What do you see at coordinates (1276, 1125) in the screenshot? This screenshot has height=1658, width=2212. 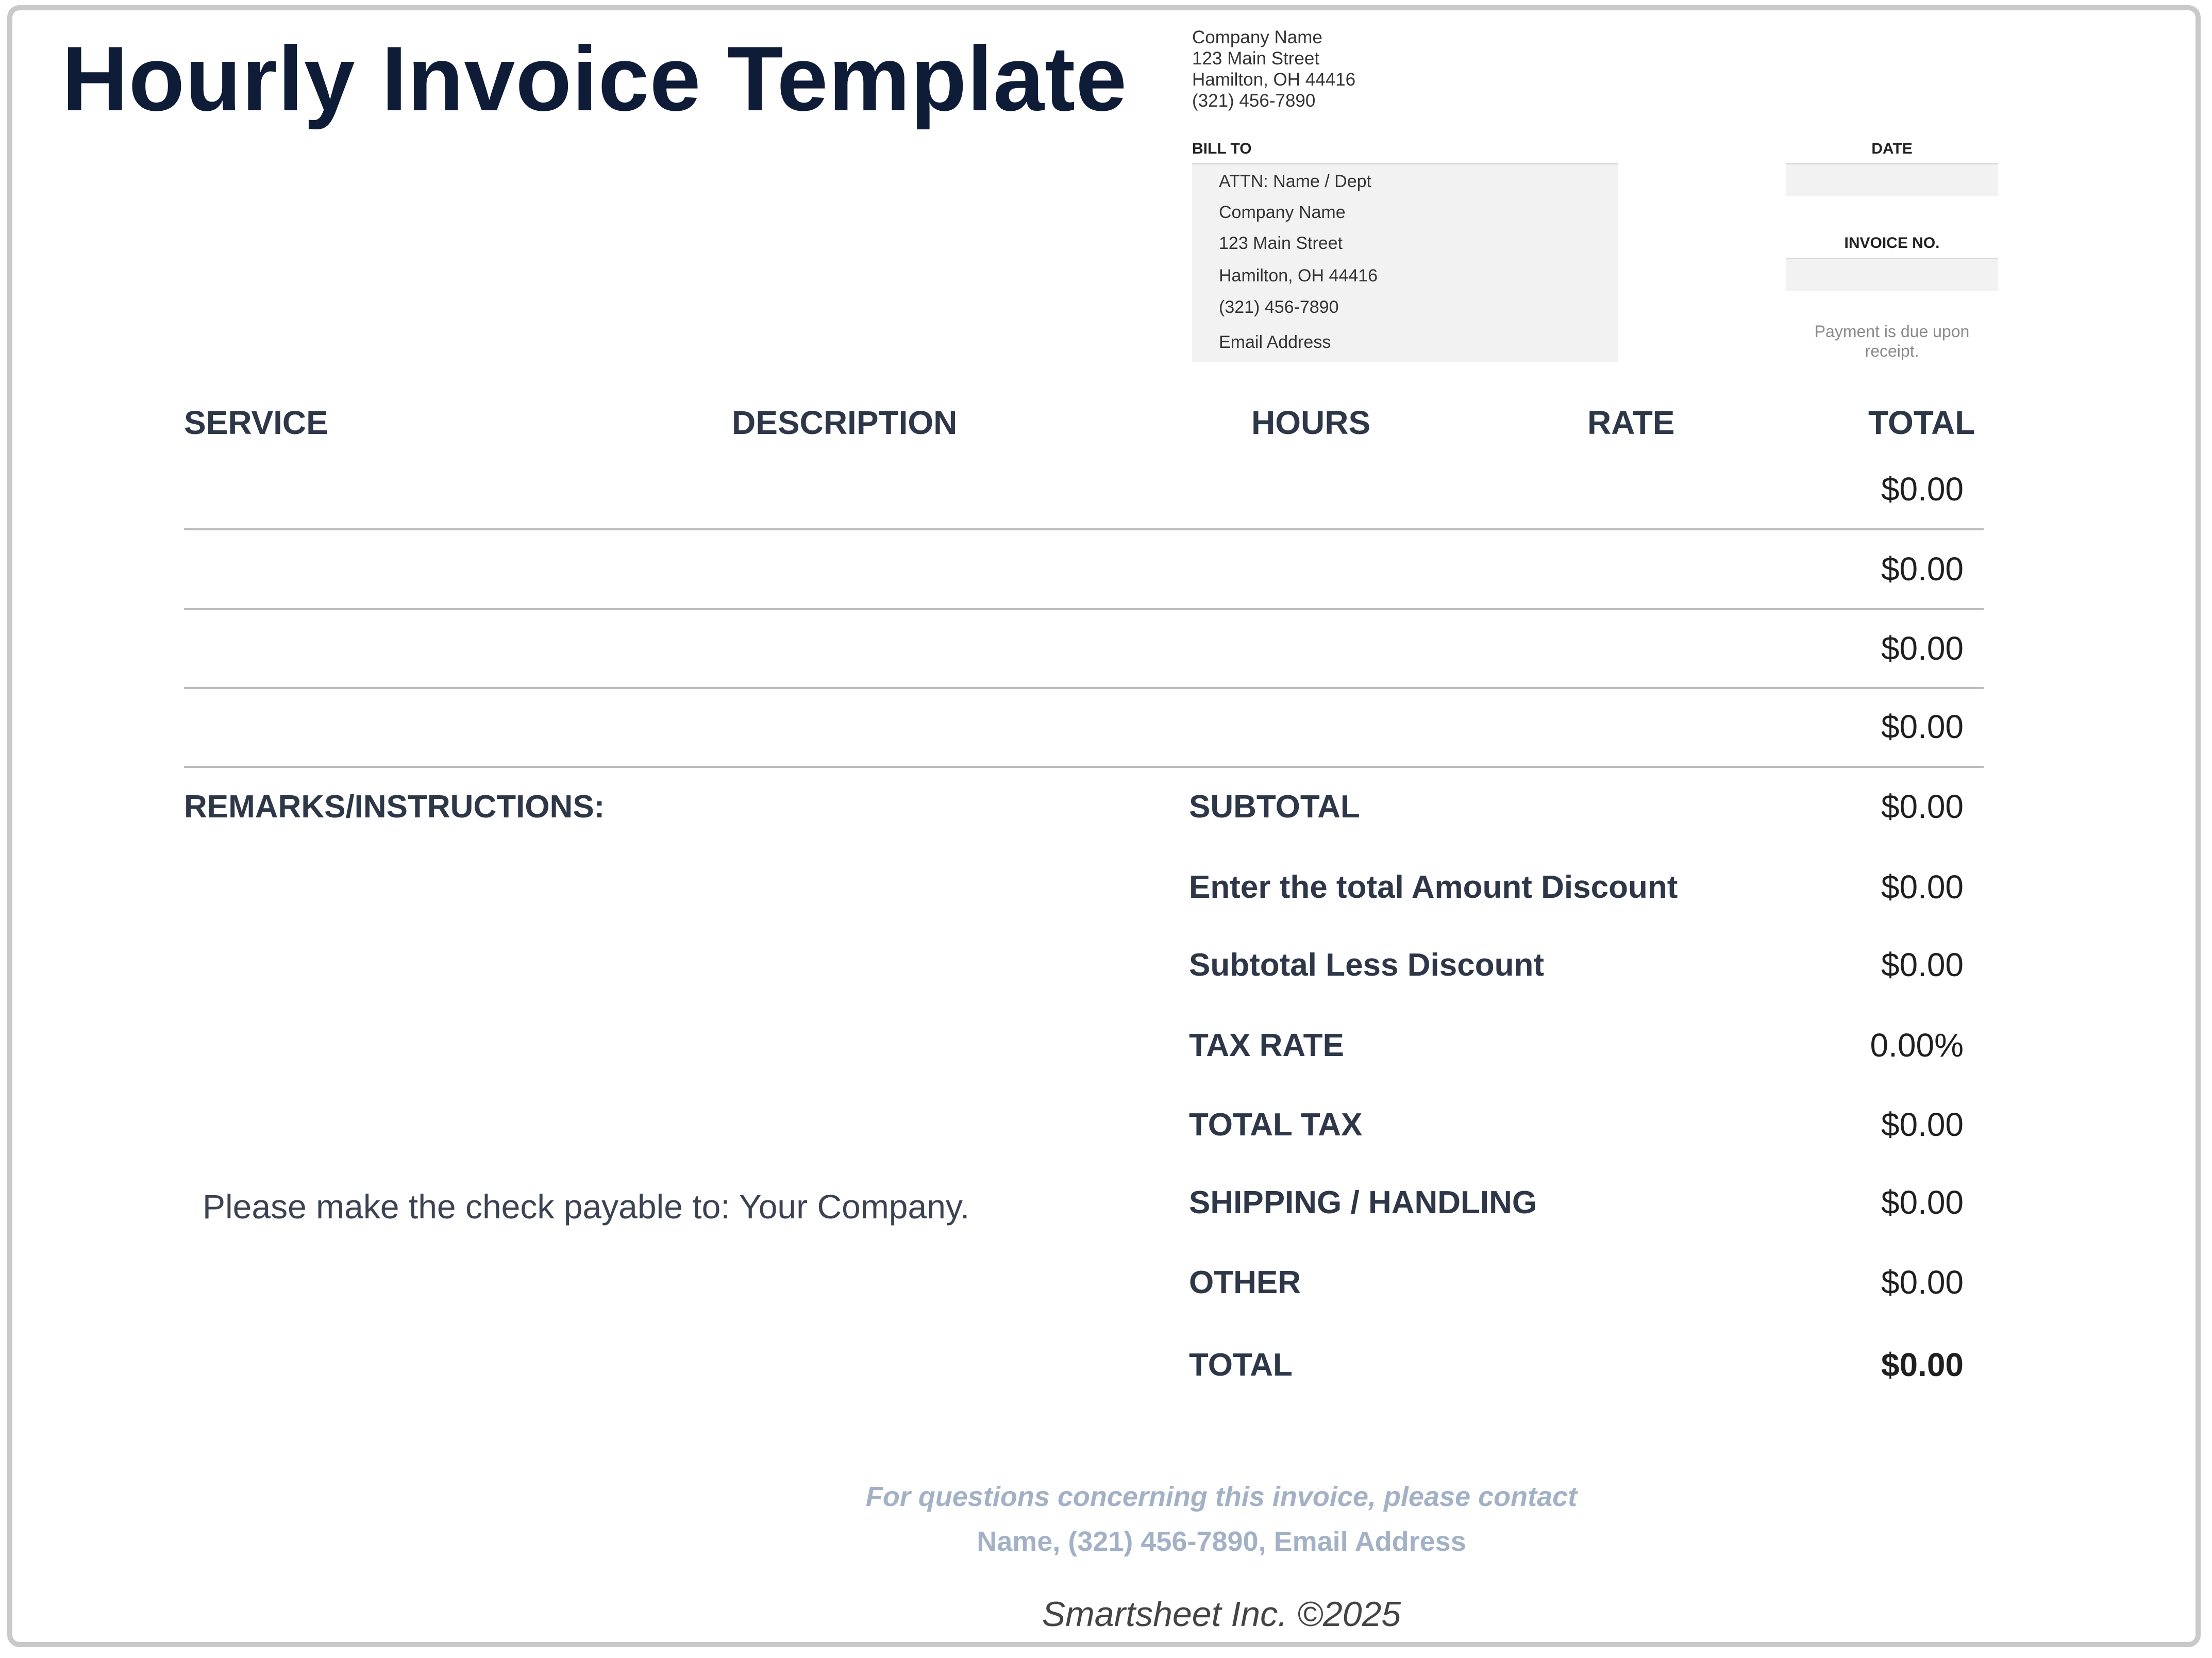 I see `total-tax-label: TOTAL TAX` at bounding box center [1276, 1125].